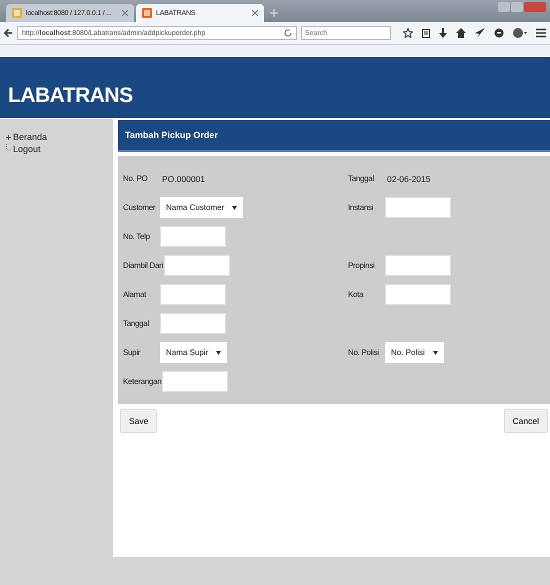 This screenshot has height=585, width=550. I want to click on cancel-button: Cancel, so click(526, 421).